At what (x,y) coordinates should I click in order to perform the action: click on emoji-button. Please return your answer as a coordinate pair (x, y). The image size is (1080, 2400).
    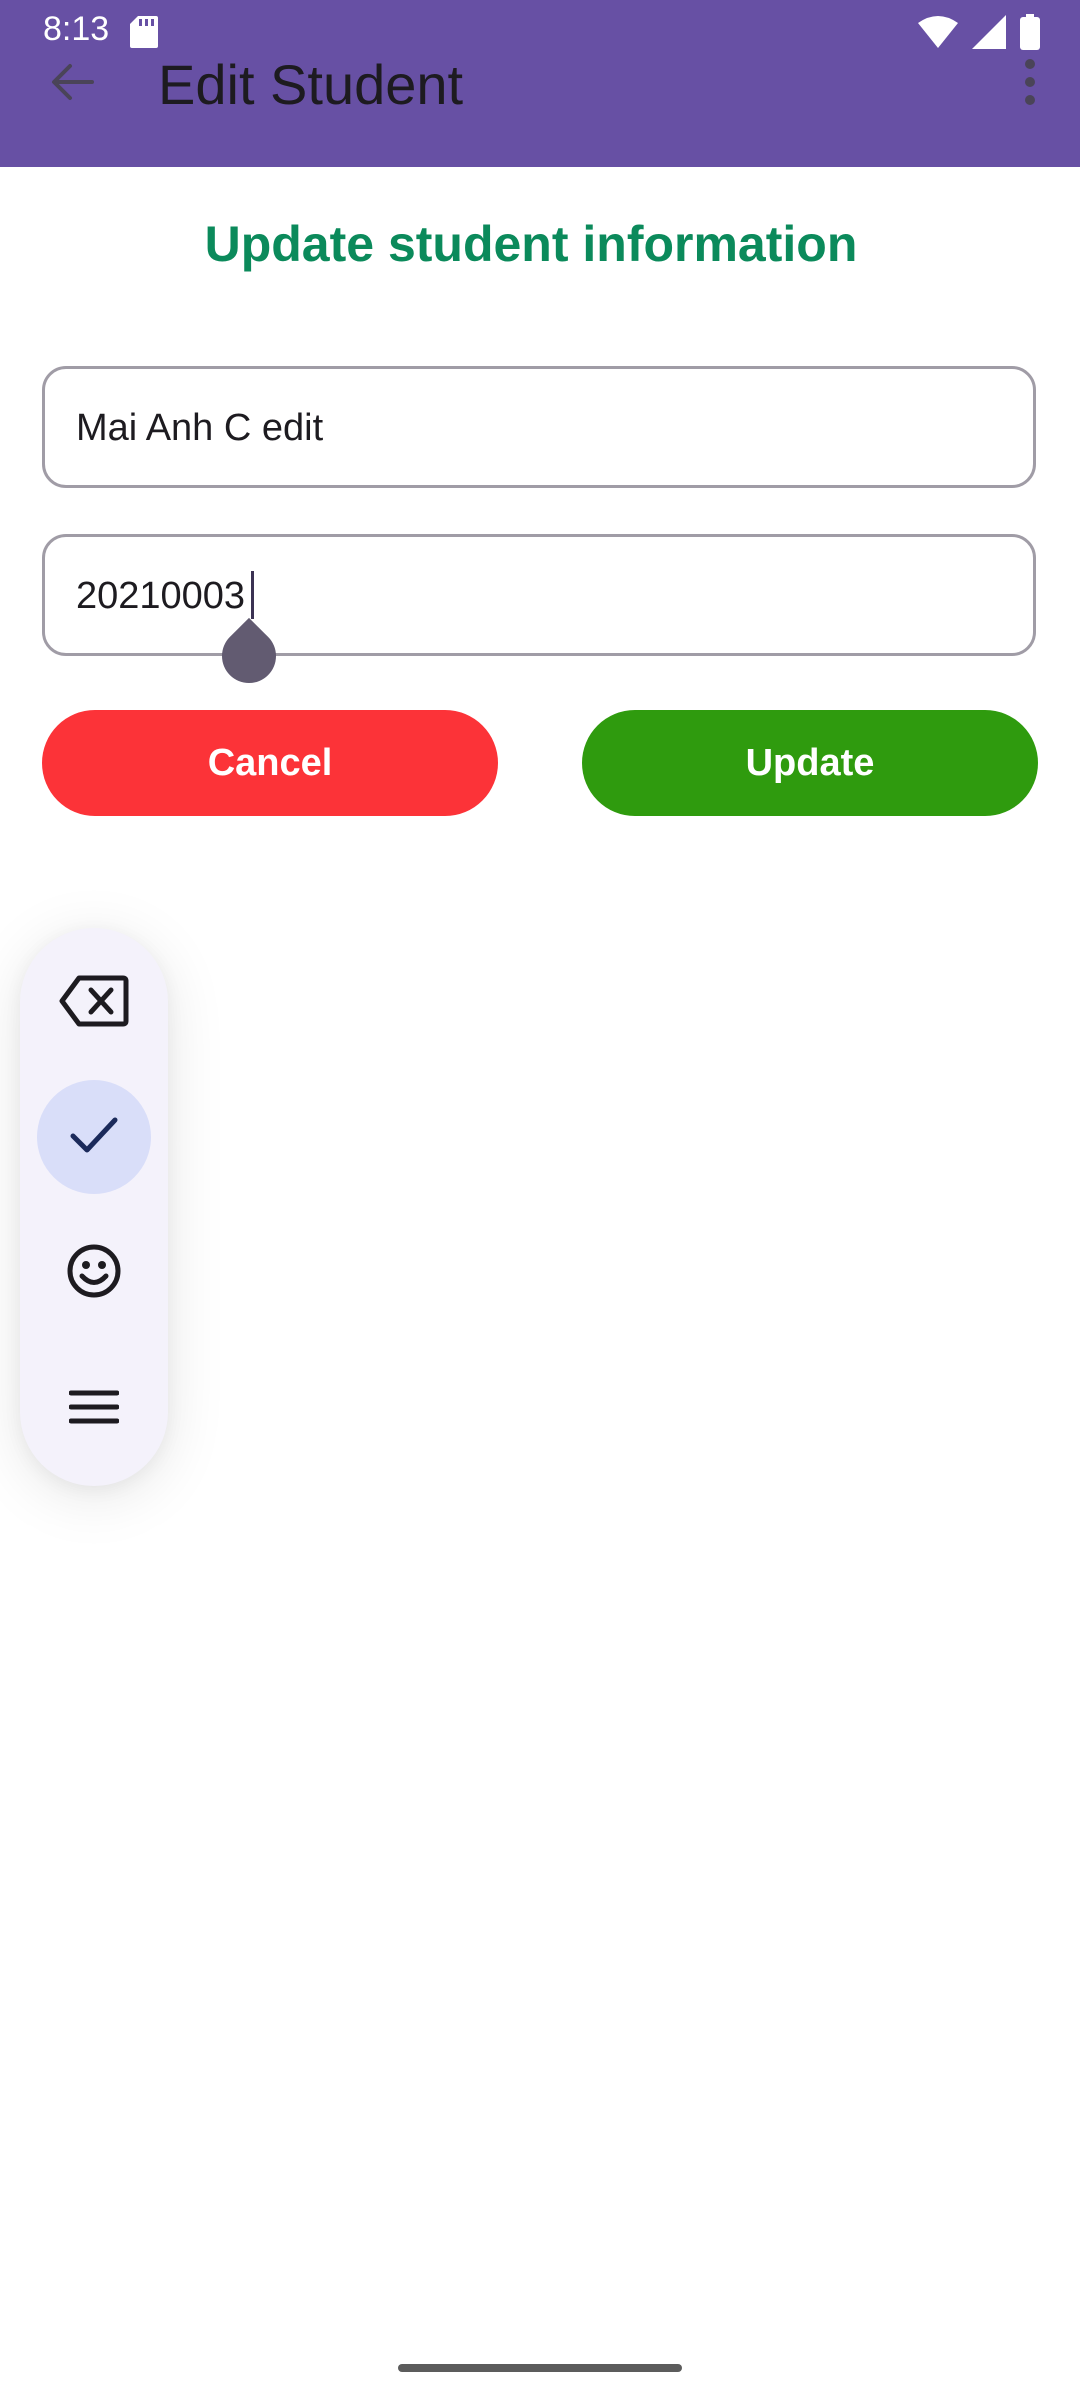
    Looking at the image, I should click on (94, 1273).